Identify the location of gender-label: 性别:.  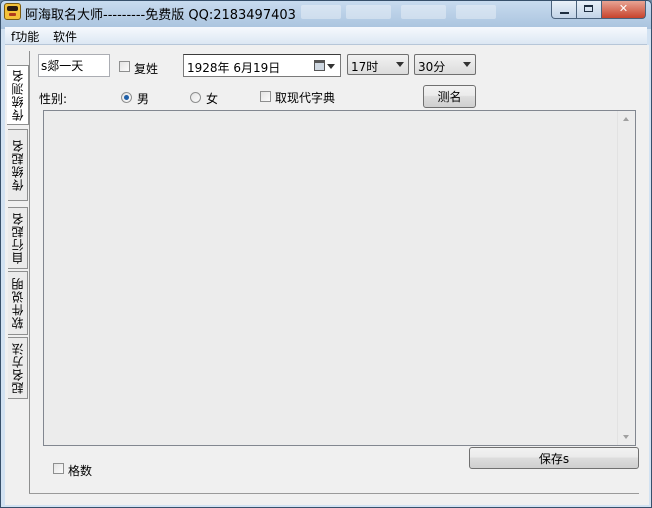
(53, 99).